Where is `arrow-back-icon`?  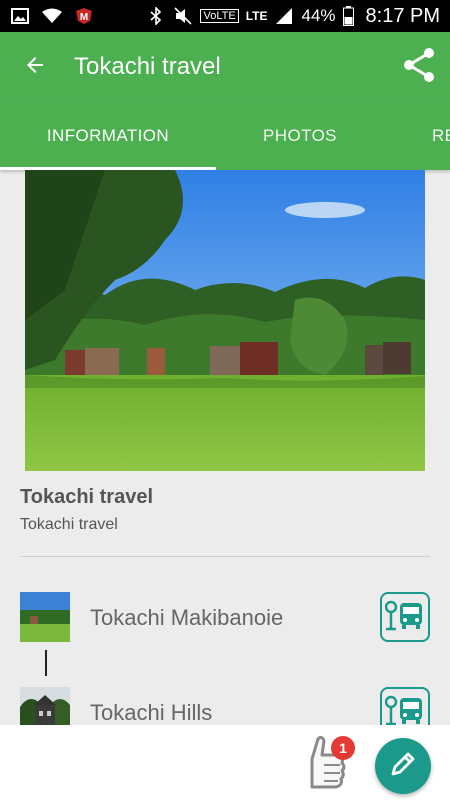 arrow-back-icon is located at coordinates (35, 67).